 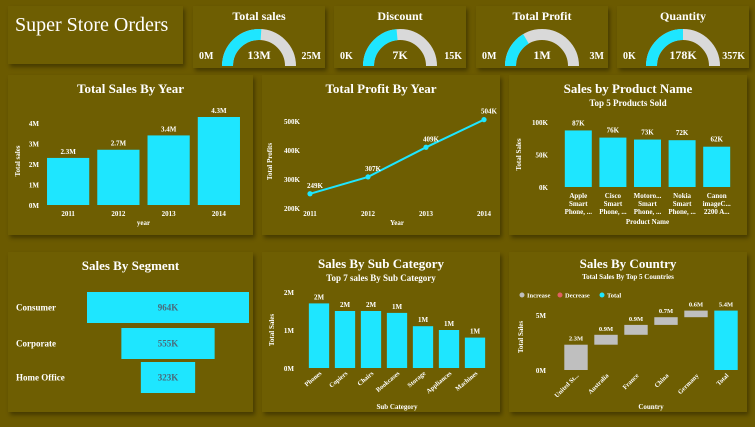 What do you see at coordinates (683, 55) in the screenshot?
I see `kpi-value: 178K` at bounding box center [683, 55].